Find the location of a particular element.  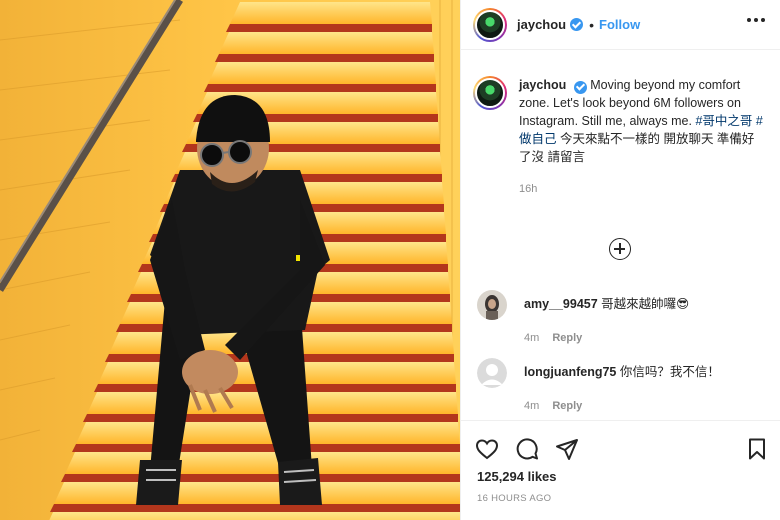

follow-button: Follow is located at coordinates (619, 24).